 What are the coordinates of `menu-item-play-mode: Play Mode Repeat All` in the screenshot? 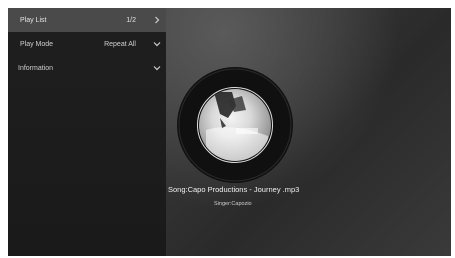 It's located at (87, 44).